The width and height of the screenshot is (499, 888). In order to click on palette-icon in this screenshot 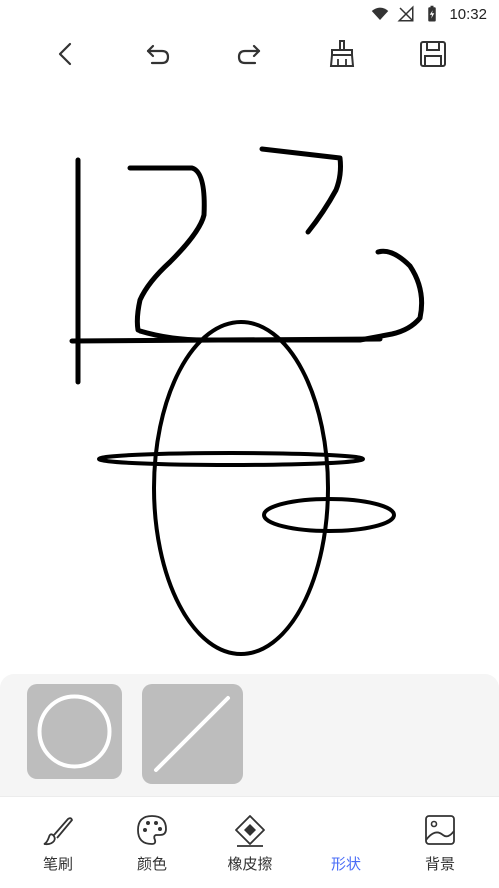, I will do `click(152, 830)`.